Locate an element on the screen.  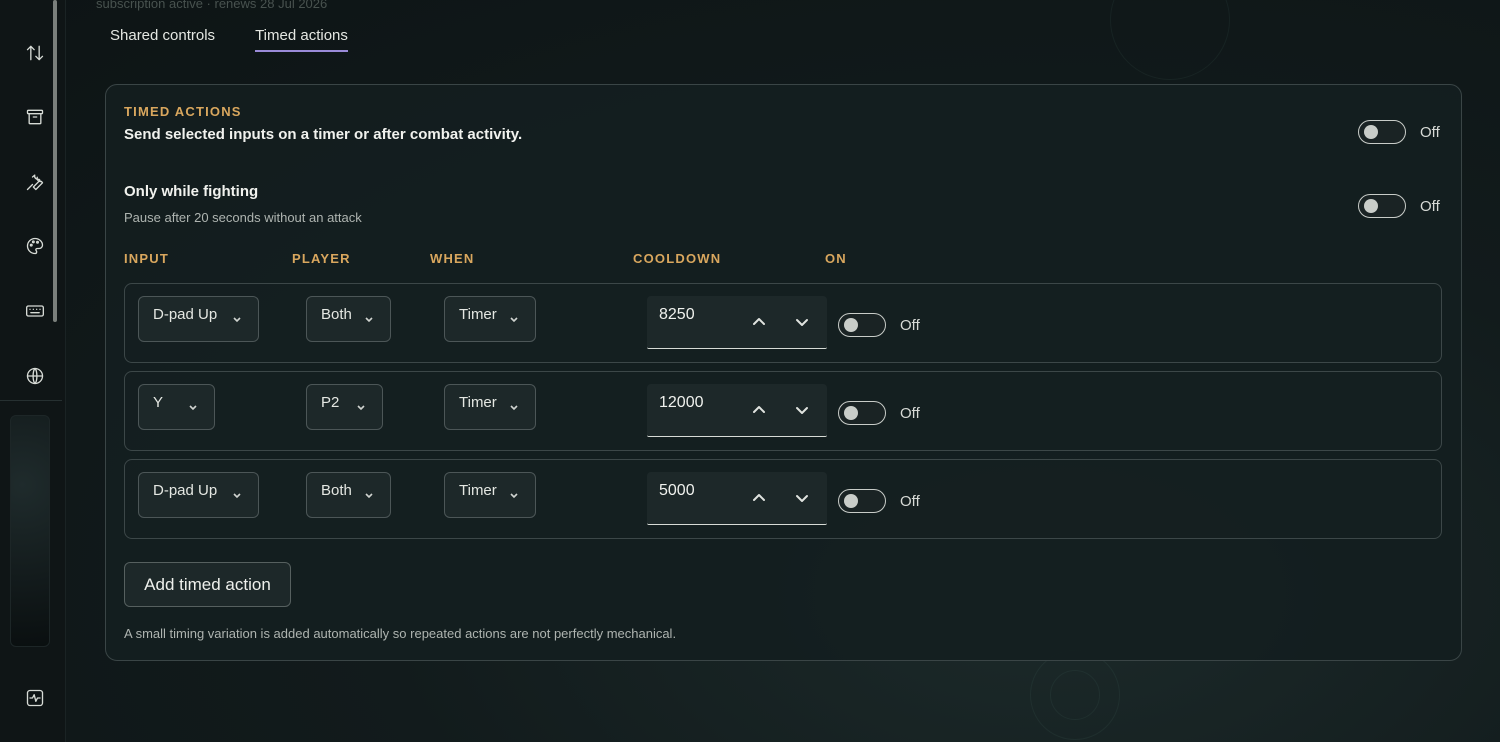
fighting-toggle-group: Off is located at coordinates (1399, 206).